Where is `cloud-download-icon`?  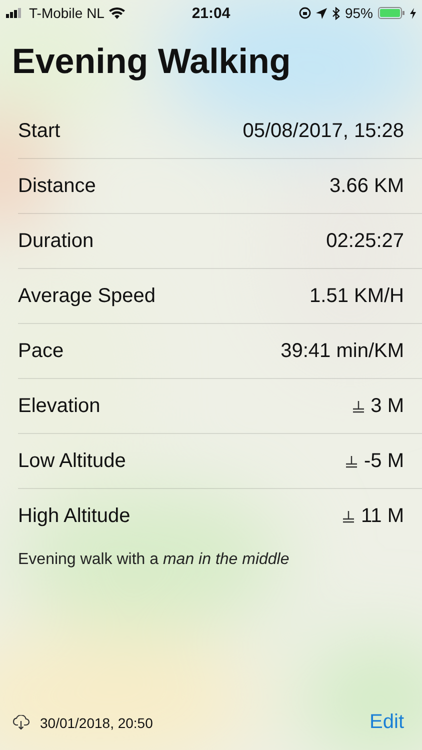
cloud-download-icon is located at coordinates (21, 722).